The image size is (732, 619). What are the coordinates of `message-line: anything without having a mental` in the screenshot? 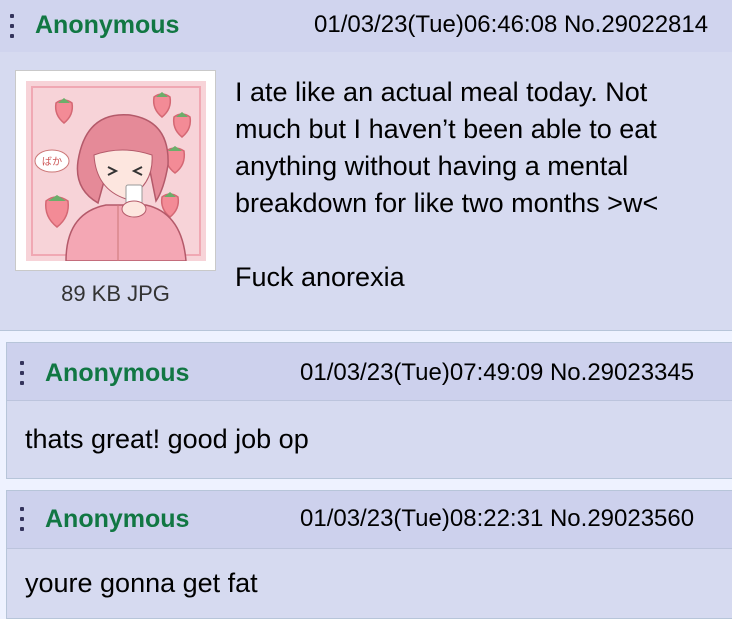 It's located at (432, 166).